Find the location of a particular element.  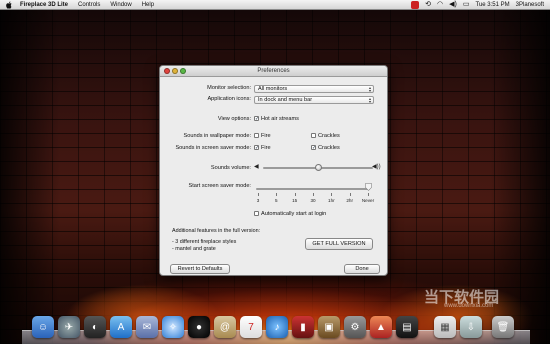

menu-clock: Tue 3:51 PM is located at coordinates (493, 5).